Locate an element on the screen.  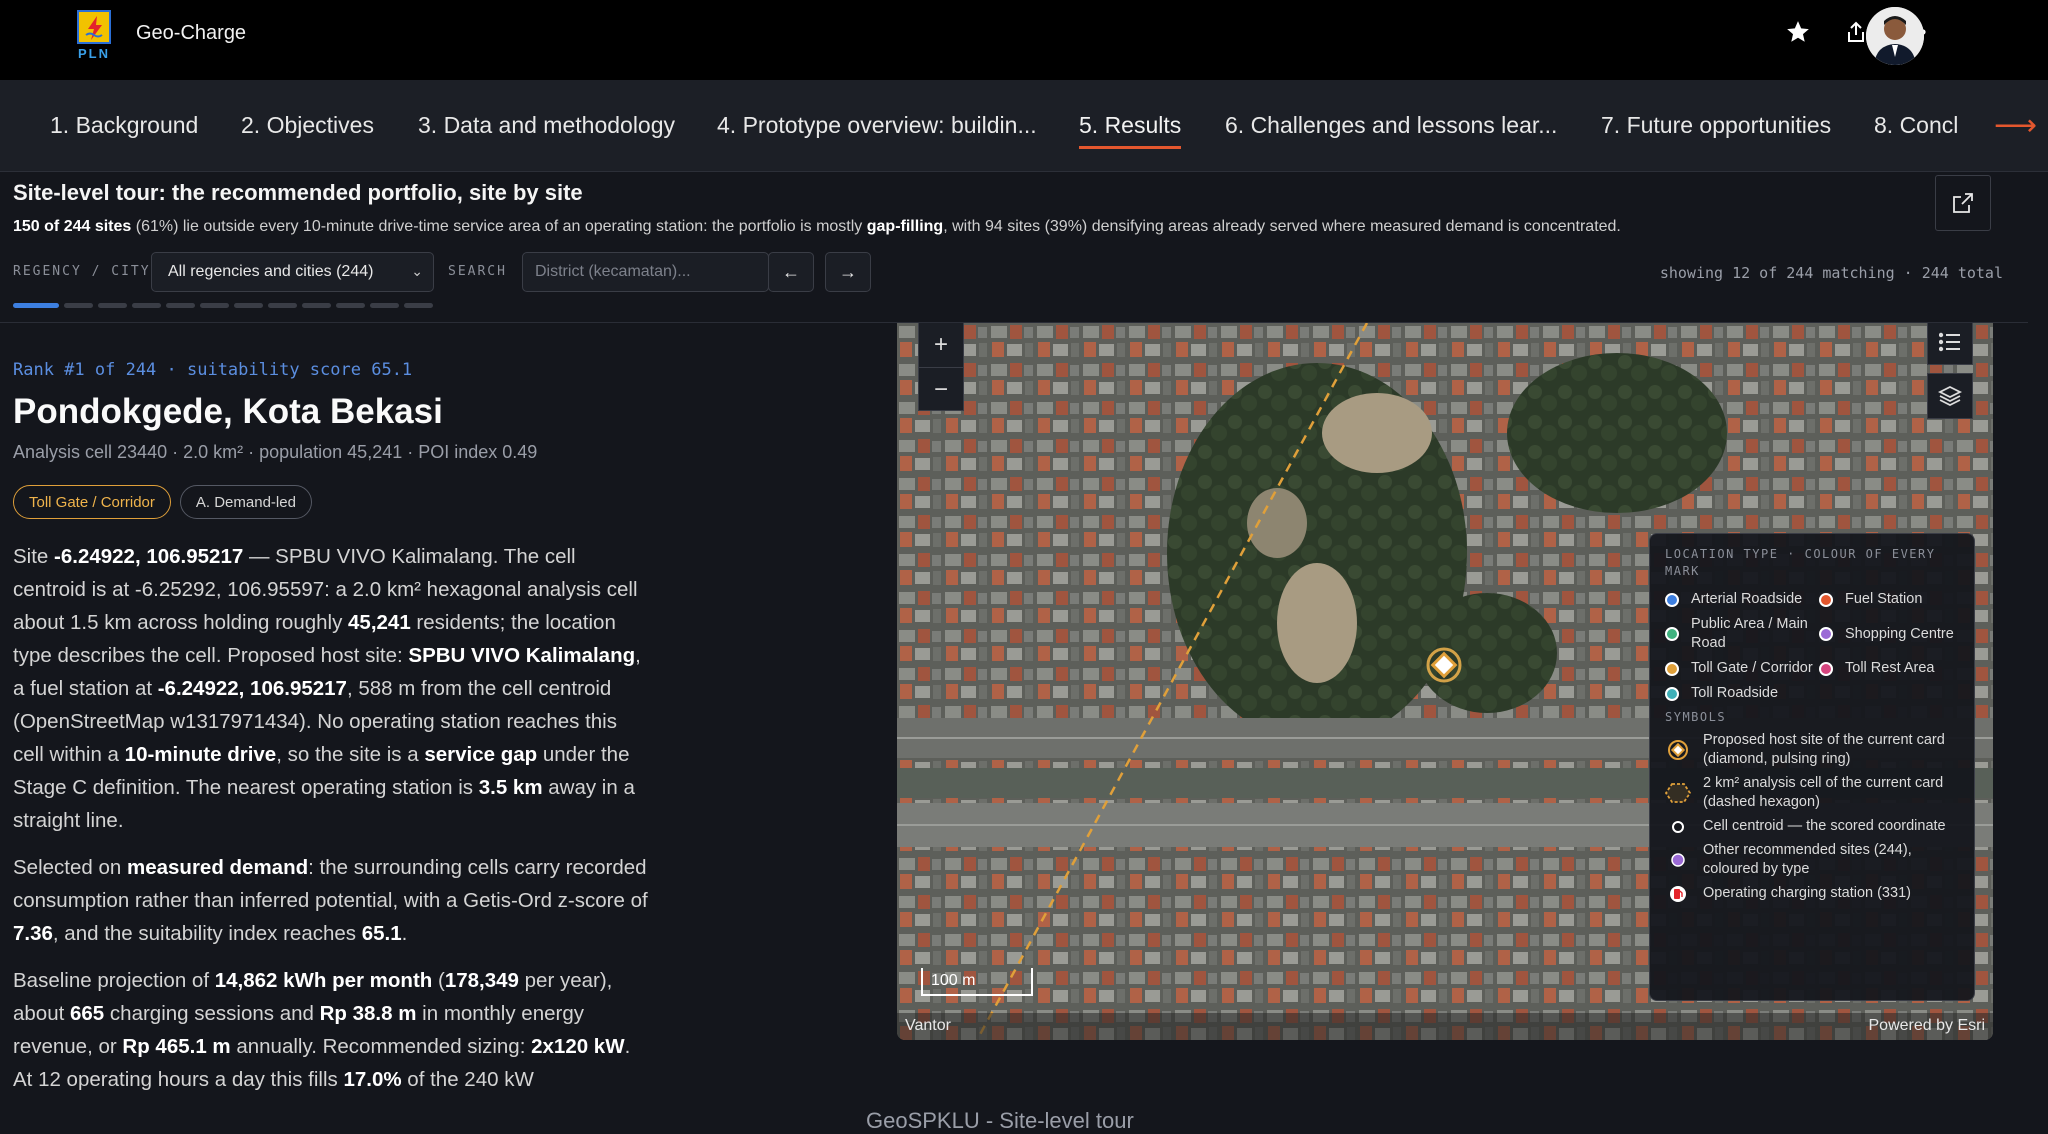
legend-type-label: Toll Gate / Corridor is located at coordinates (1752, 668).